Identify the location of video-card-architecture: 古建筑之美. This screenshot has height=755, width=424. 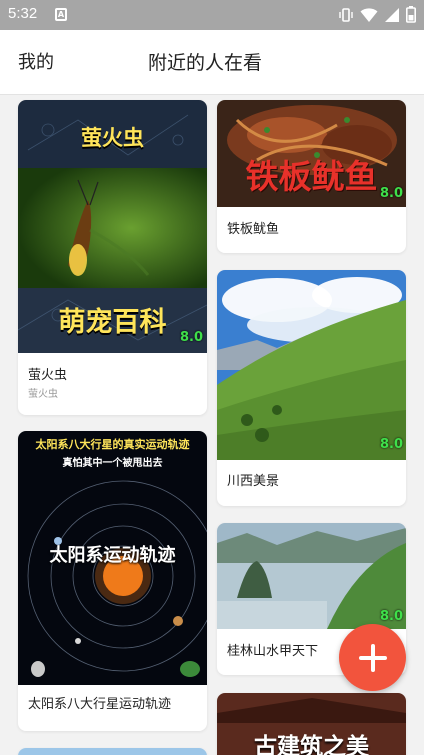
(311, 724).